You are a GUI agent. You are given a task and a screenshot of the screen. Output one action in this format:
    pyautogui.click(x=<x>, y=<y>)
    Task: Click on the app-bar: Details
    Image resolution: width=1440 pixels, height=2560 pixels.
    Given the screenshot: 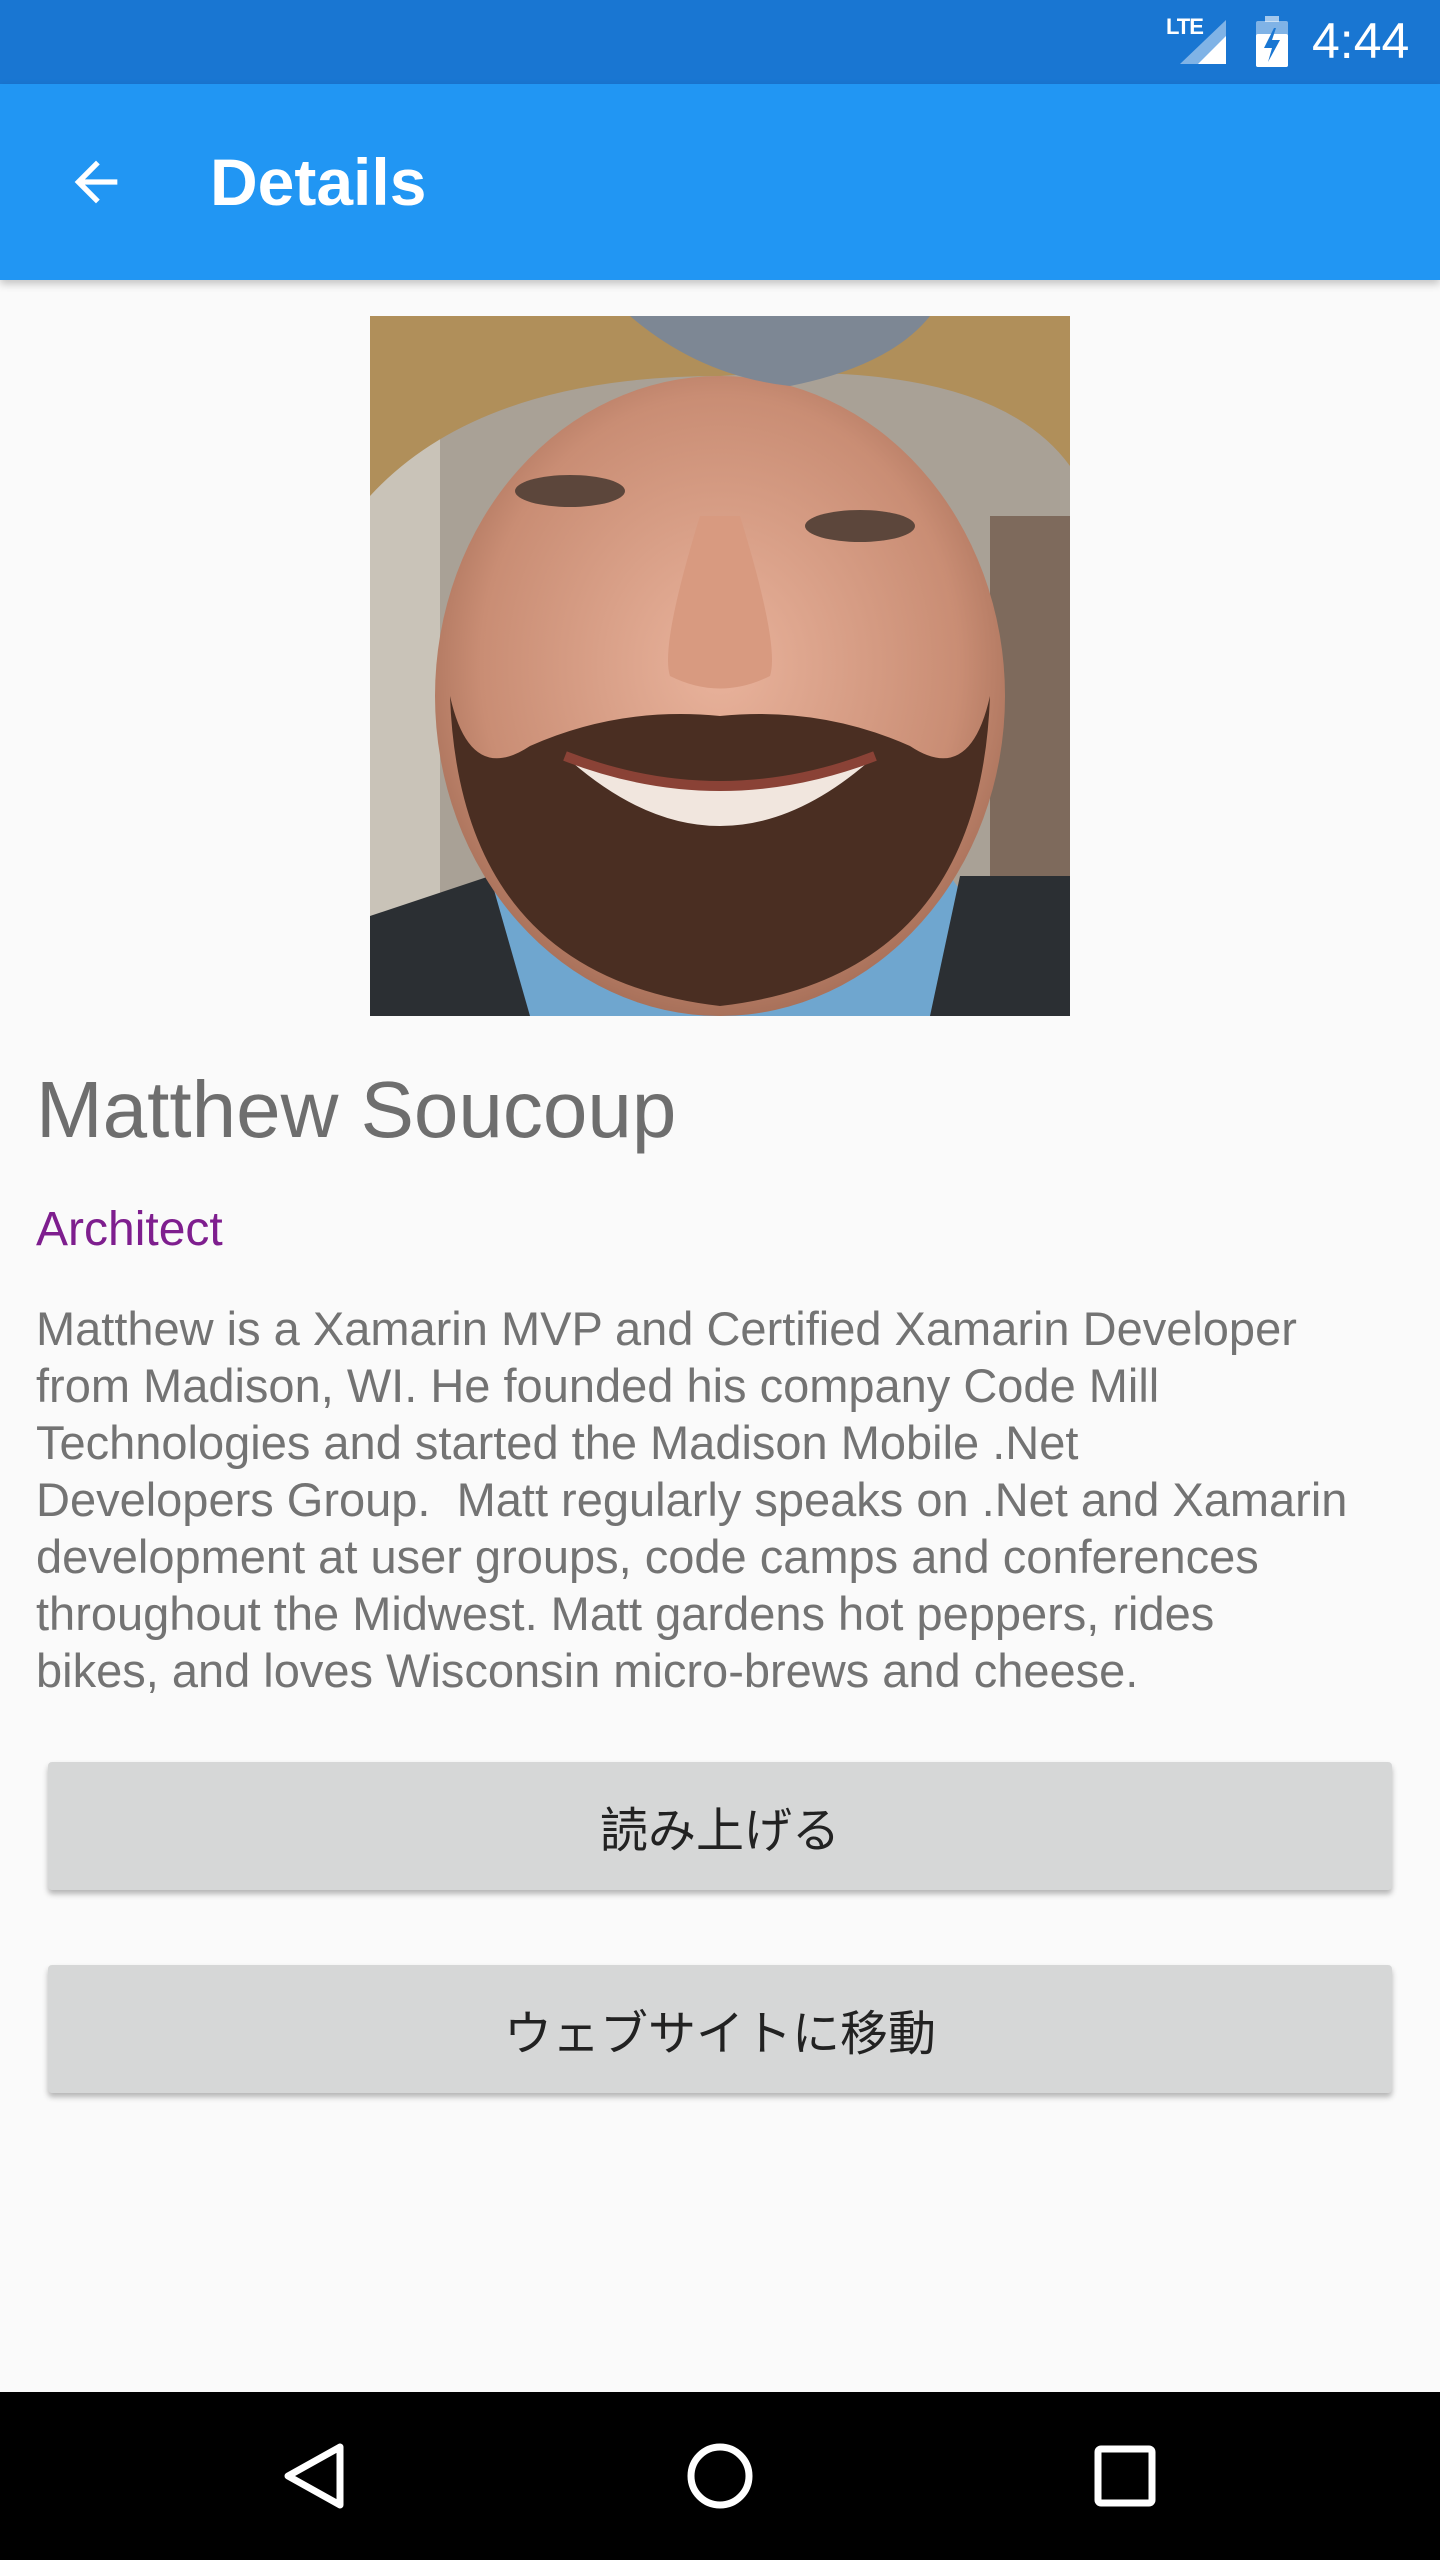 What is the action you would take?
    pyautogui.click(x=720, y=182)
    